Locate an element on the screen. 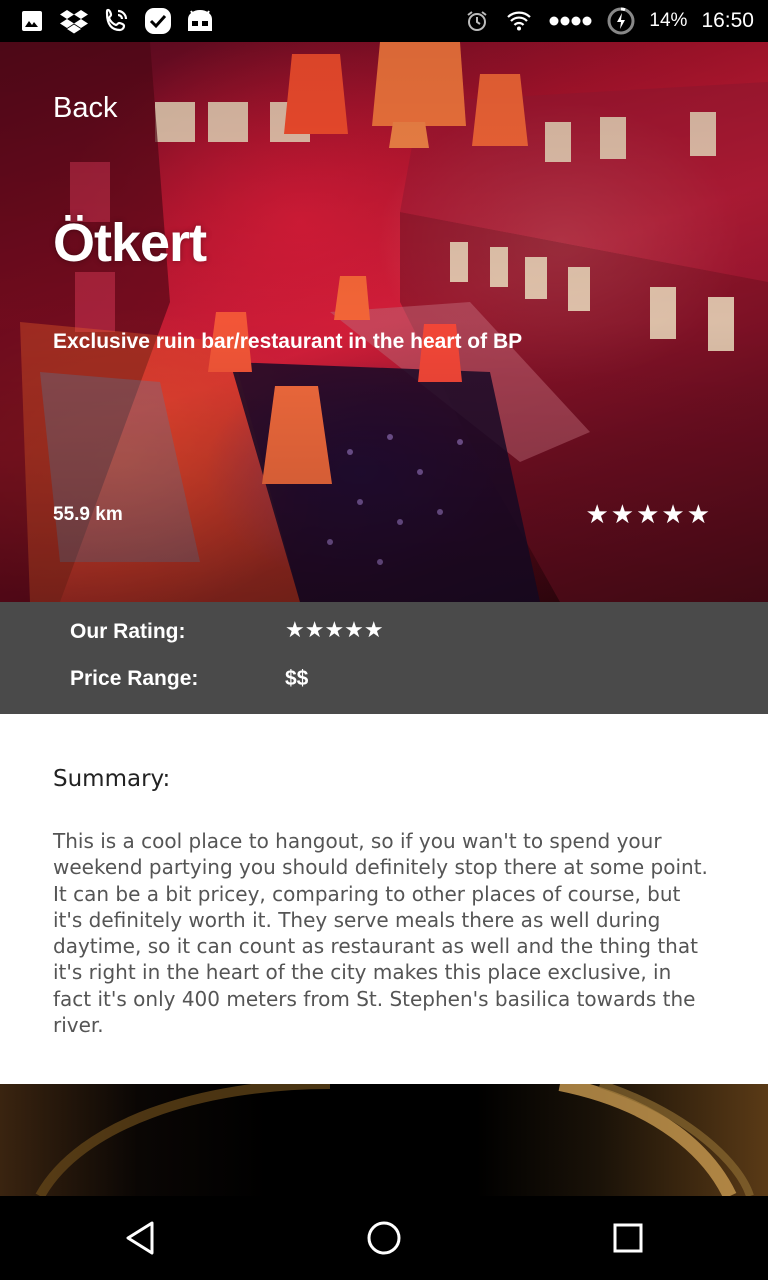 Image resolution: width=768 pixels, height=1280 pixels. gallery-photo is located at coordinates (394, 1140).